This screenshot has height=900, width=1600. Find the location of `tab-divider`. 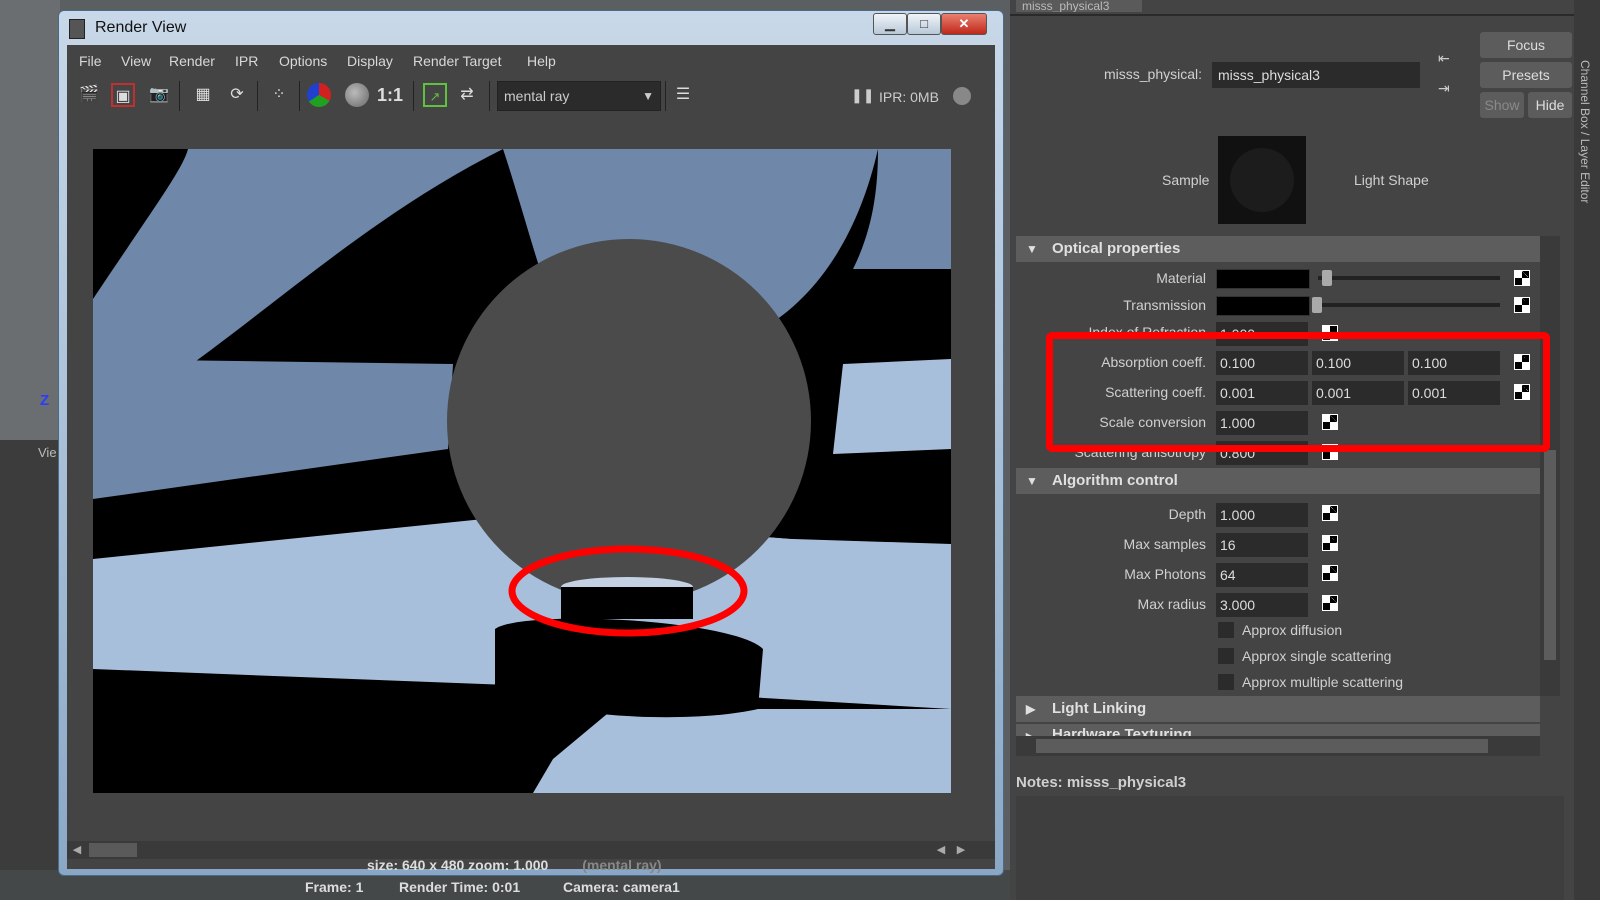

tab-divider is located at coordinates (1292, 15).